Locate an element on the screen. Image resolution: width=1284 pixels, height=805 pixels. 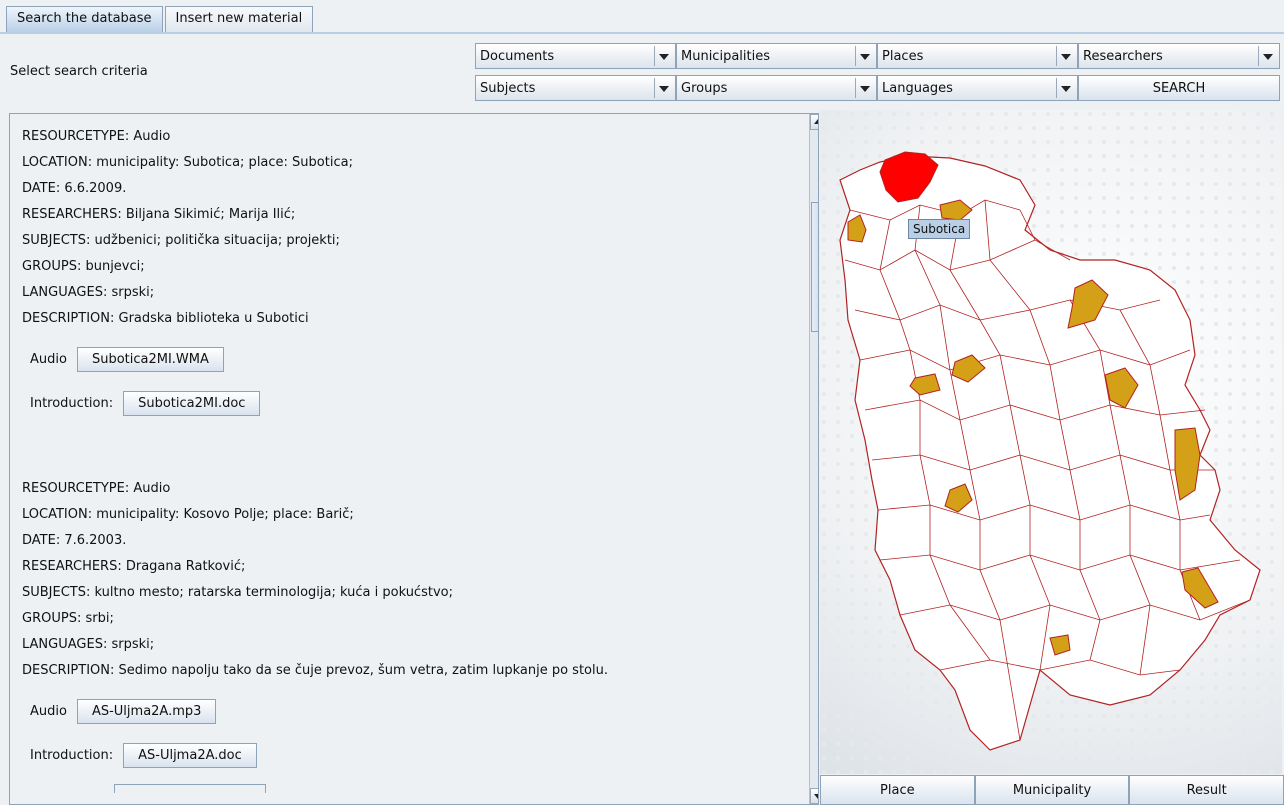
places-dropdown-label: Places is located at coordinates (903, 56).